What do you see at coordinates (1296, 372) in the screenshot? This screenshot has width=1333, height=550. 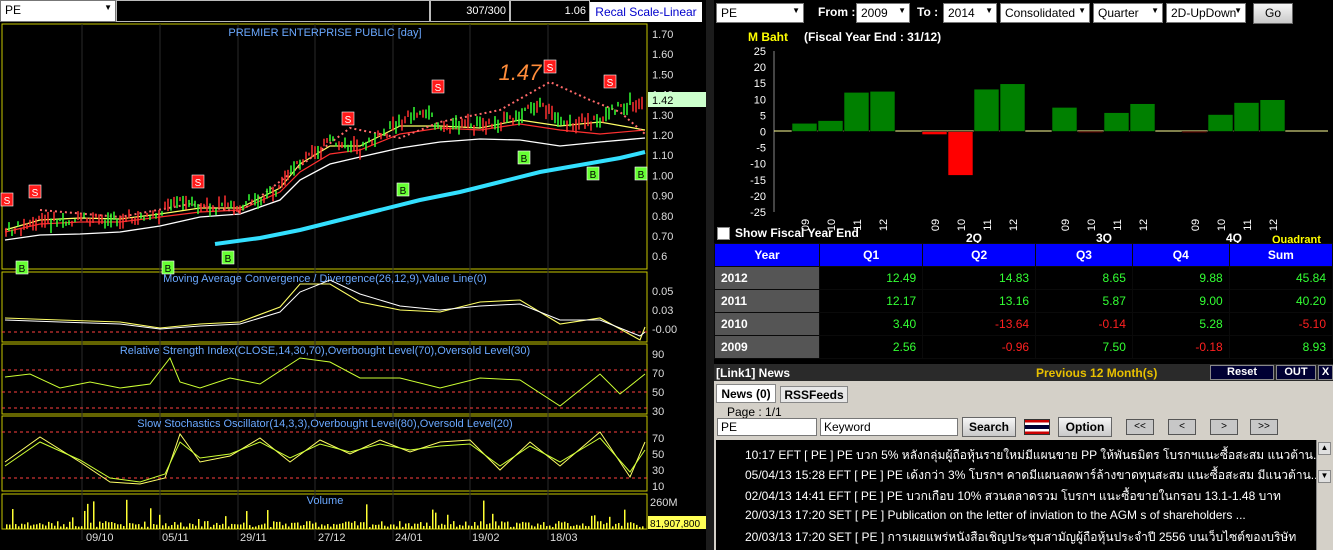 I see `out-button: OUT` at bounding box center [1296, 372].